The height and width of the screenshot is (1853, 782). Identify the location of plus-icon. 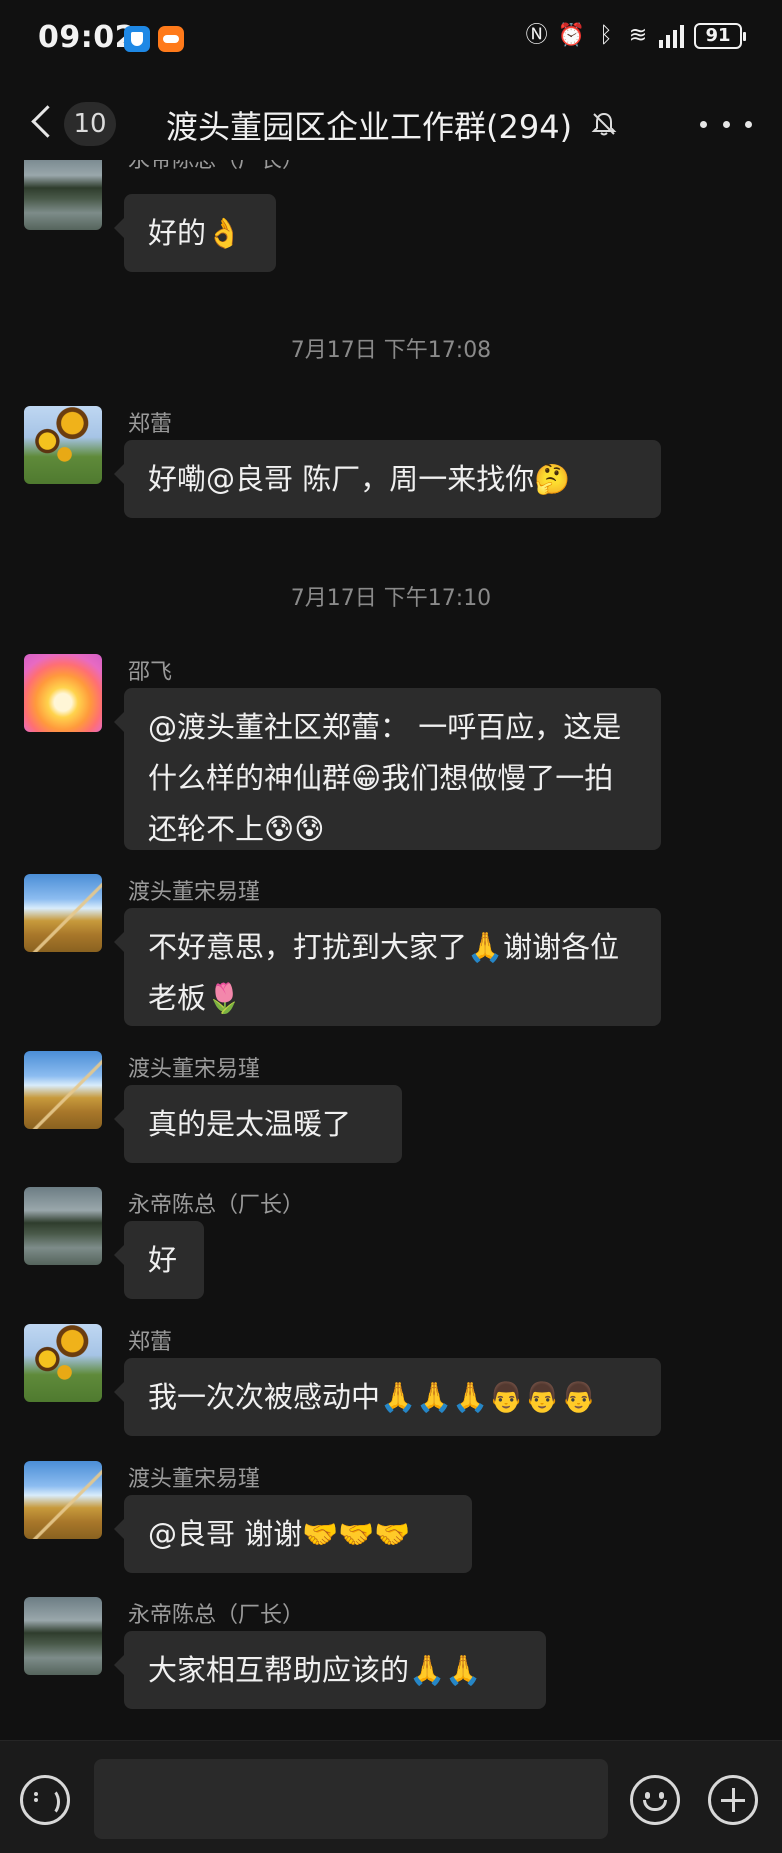
(733, 1800).